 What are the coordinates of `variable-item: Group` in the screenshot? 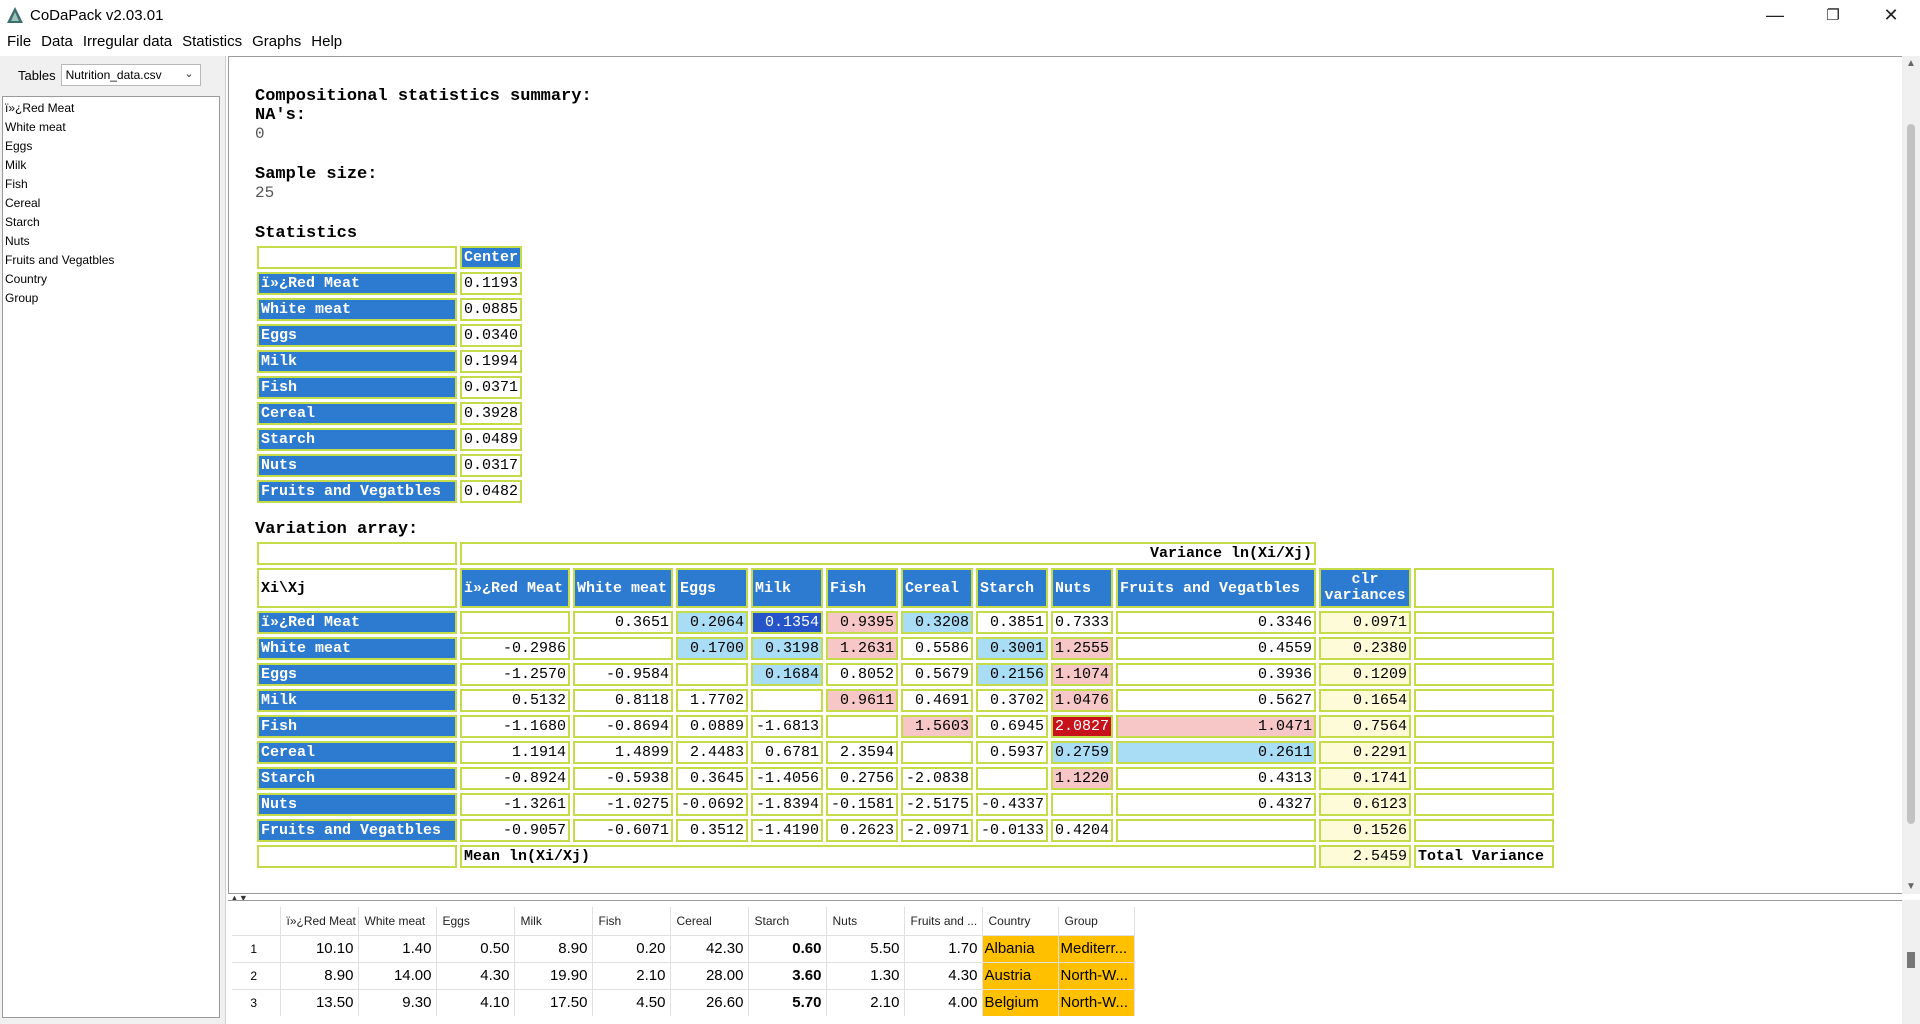 It's located at (111, 298).